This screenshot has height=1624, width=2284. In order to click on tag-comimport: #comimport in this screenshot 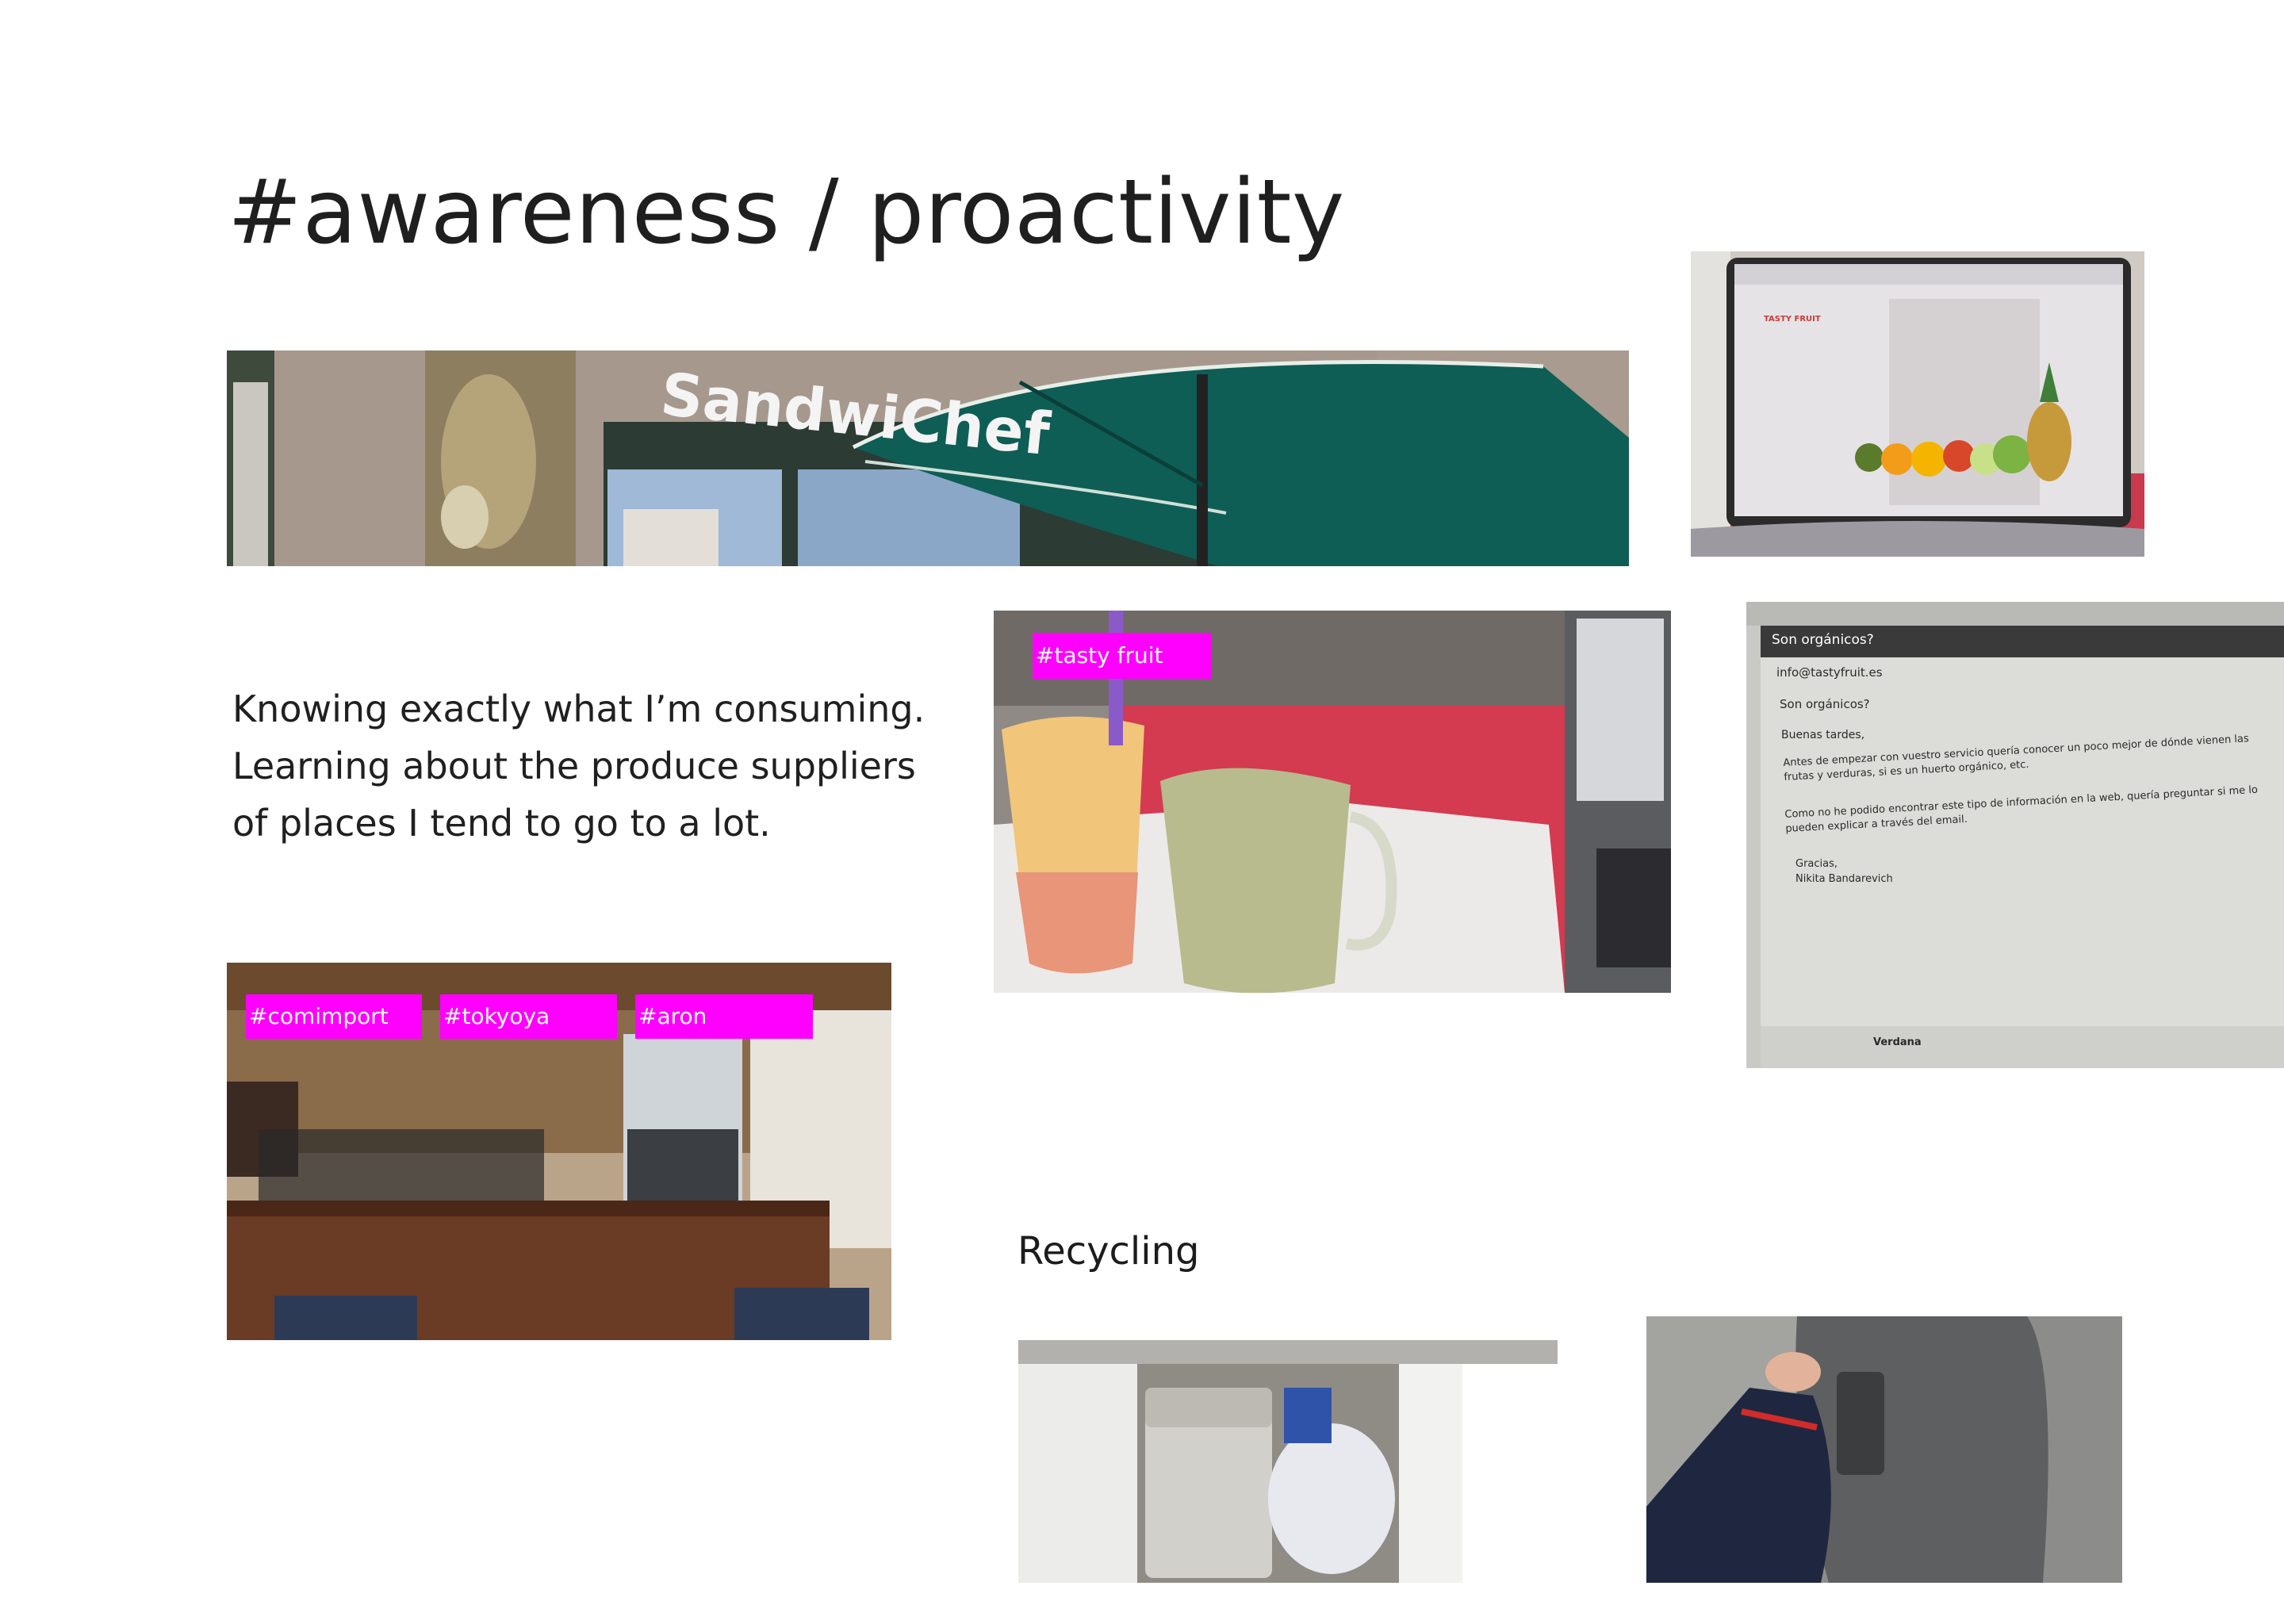, I will do `click(334, 1016)`.